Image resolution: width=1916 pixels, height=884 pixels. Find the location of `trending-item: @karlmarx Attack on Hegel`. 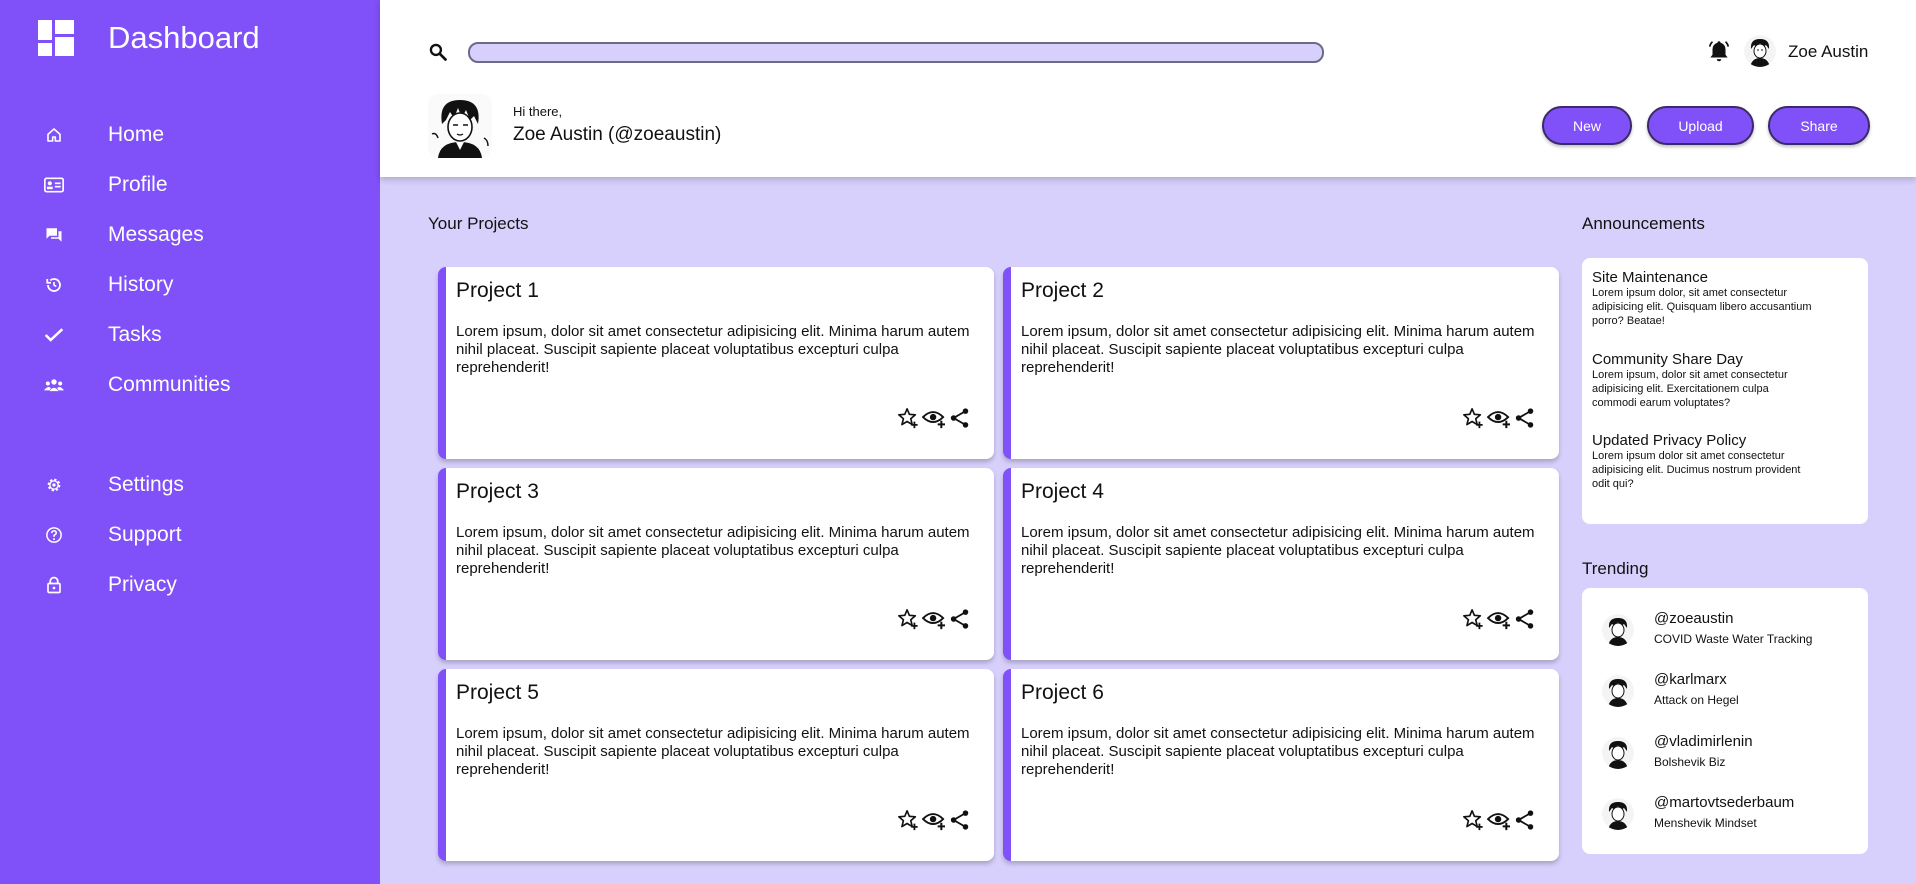

trending-item: @karlmarx Attack on Hegel is located at coordinates (1732, 692).